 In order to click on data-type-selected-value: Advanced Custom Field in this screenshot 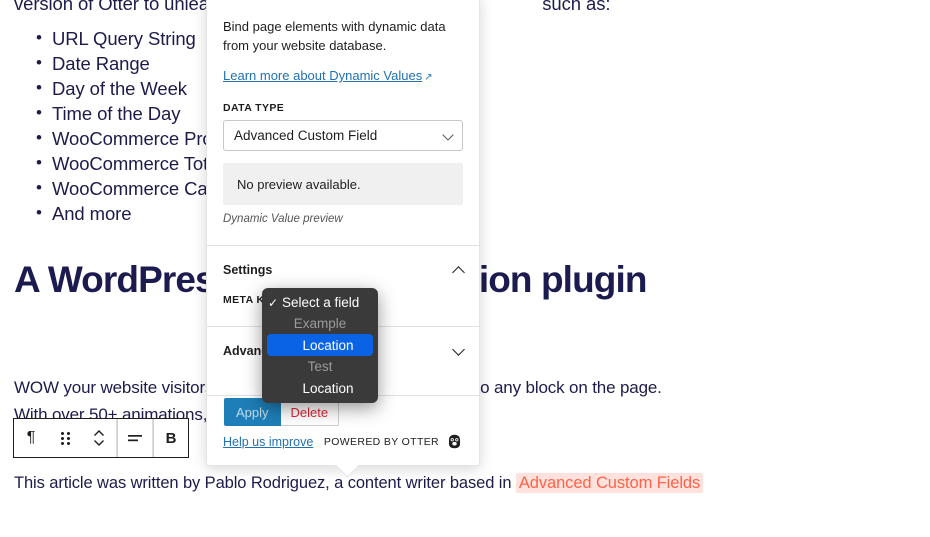, I will do `click(306, 135)`.